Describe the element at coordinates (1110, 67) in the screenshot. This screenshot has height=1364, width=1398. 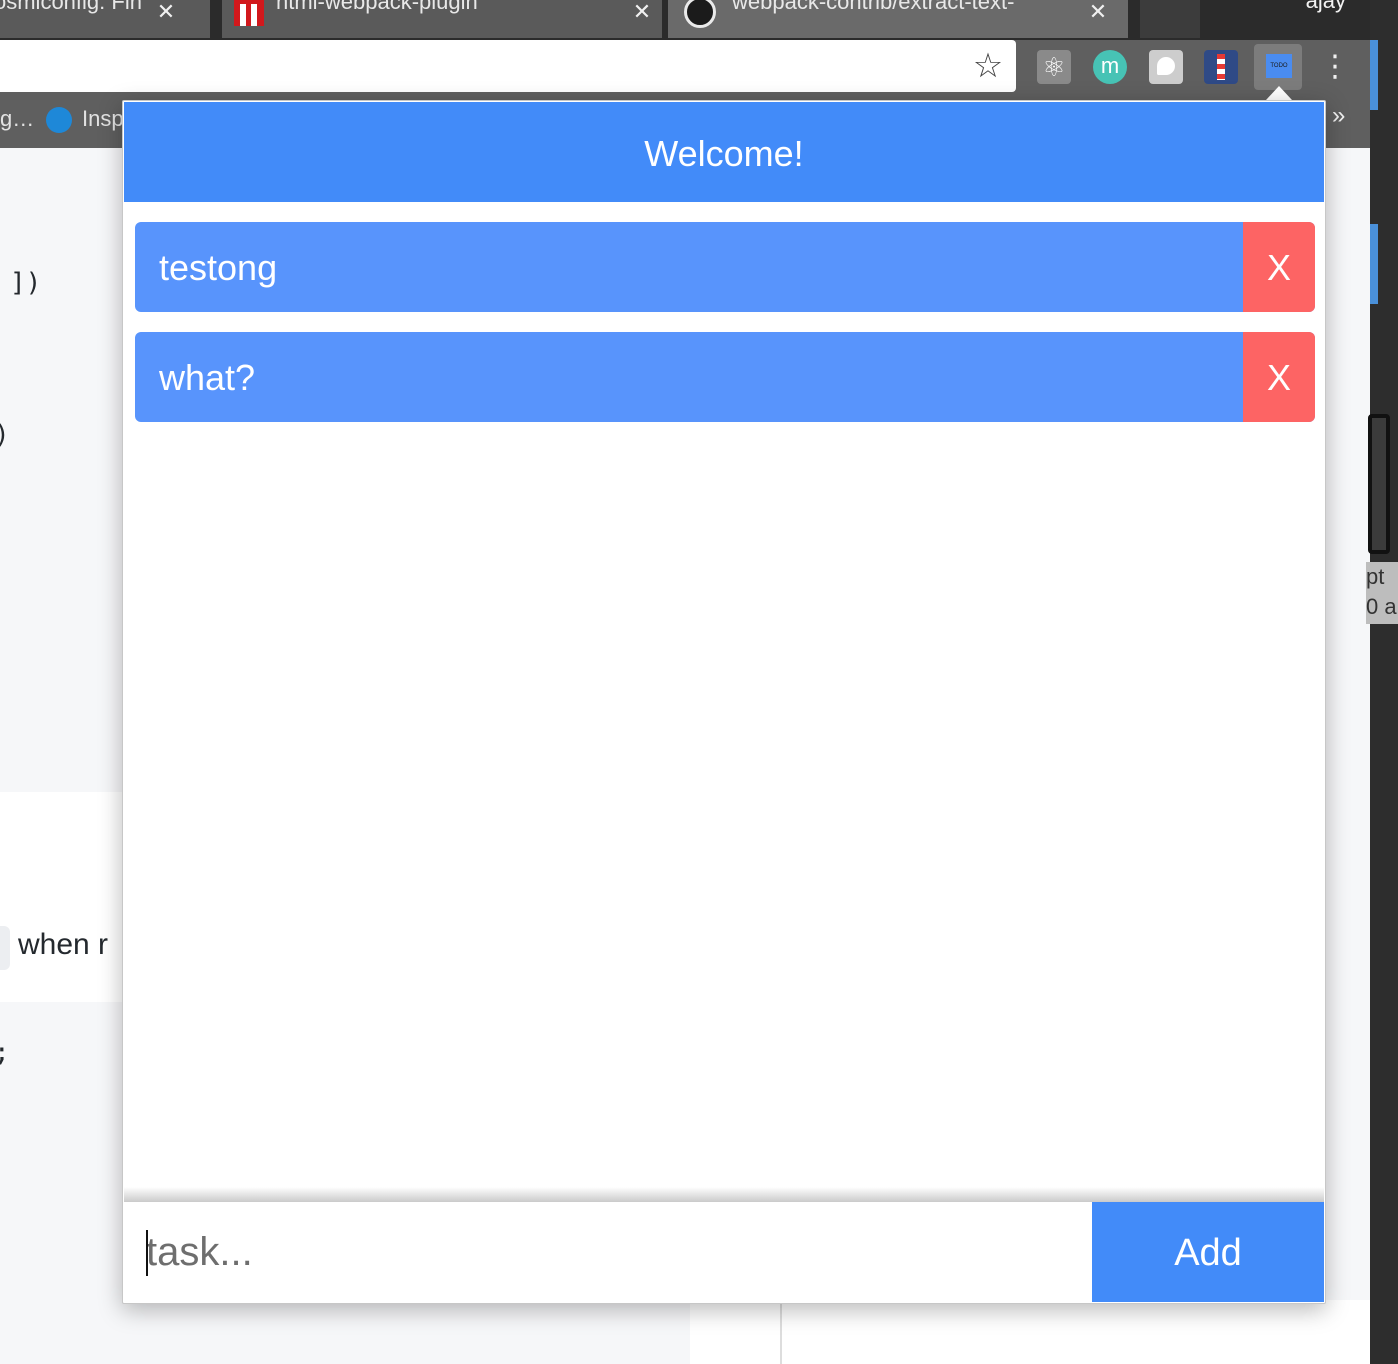
I see `extension-m-icon: m` at that location.